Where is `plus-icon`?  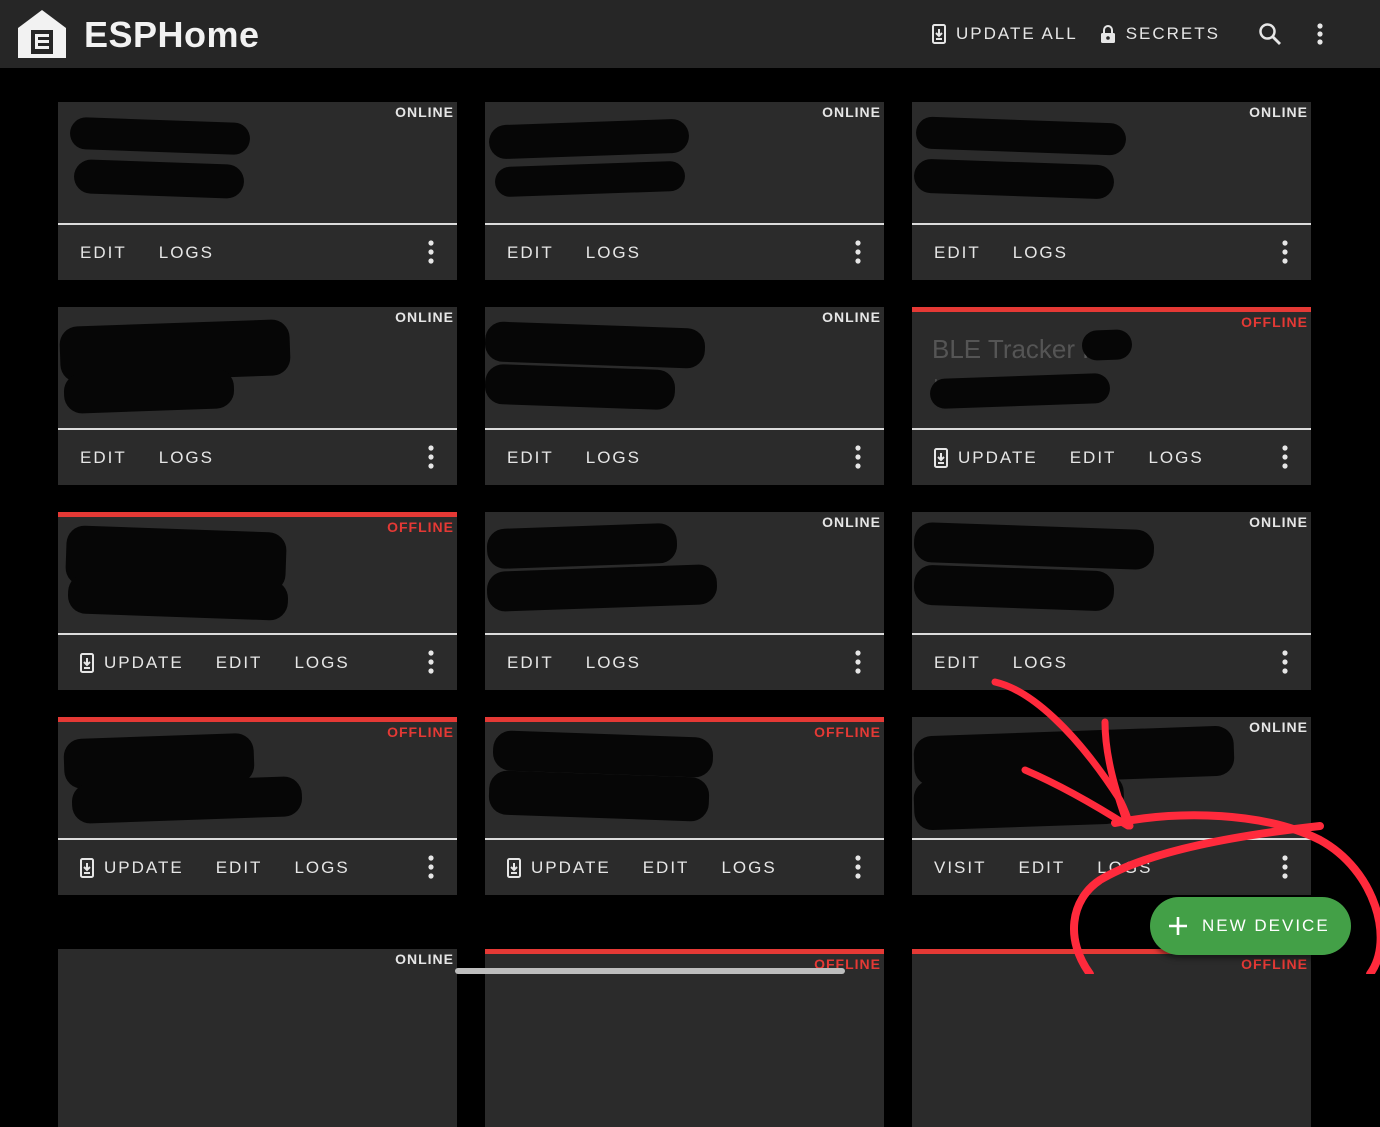 plus-icon is located at coordinates (1178, 926).